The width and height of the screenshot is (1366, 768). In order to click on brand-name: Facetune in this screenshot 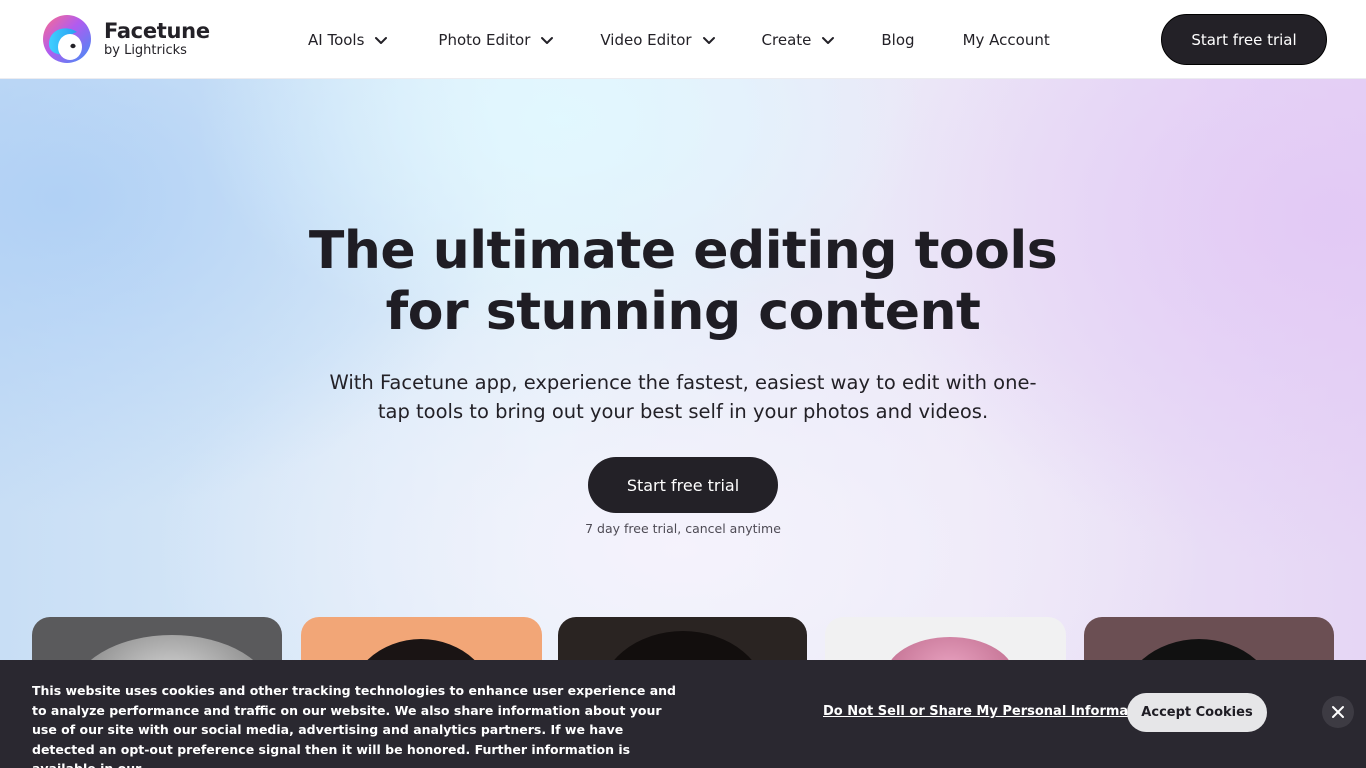, I will do `click(157, 31)`.